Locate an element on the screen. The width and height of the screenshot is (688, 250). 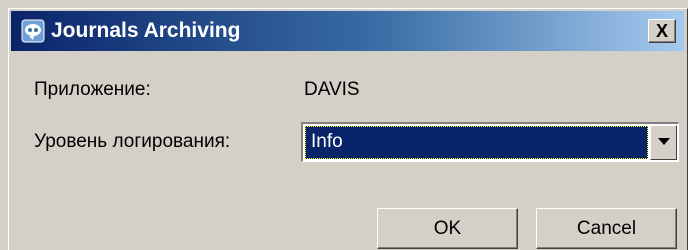
dropdown-button is located at coordinates (663, 142).